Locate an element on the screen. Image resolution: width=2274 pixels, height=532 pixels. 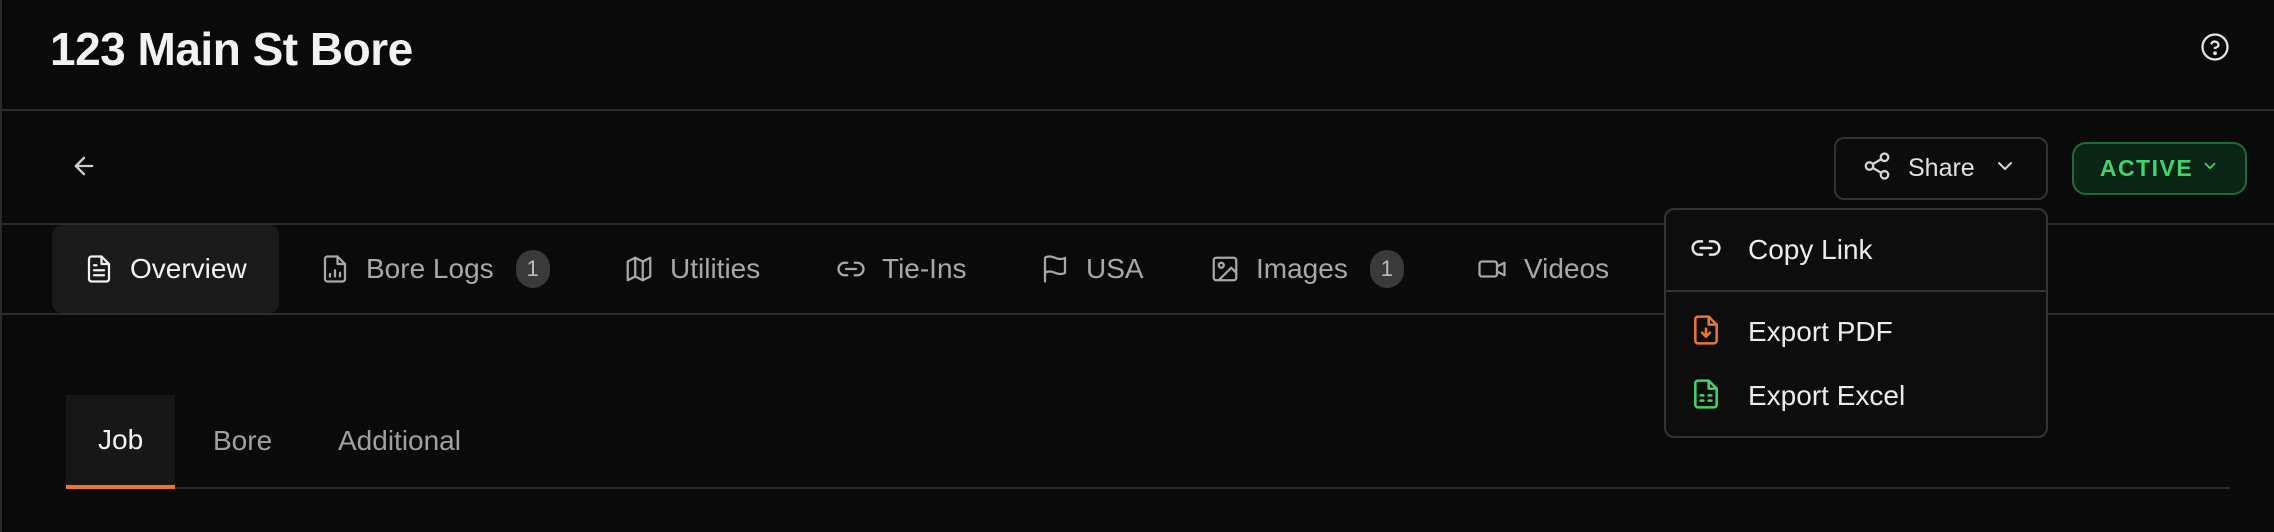
subtab-additional: Additional is located at coordinates (399, 441).